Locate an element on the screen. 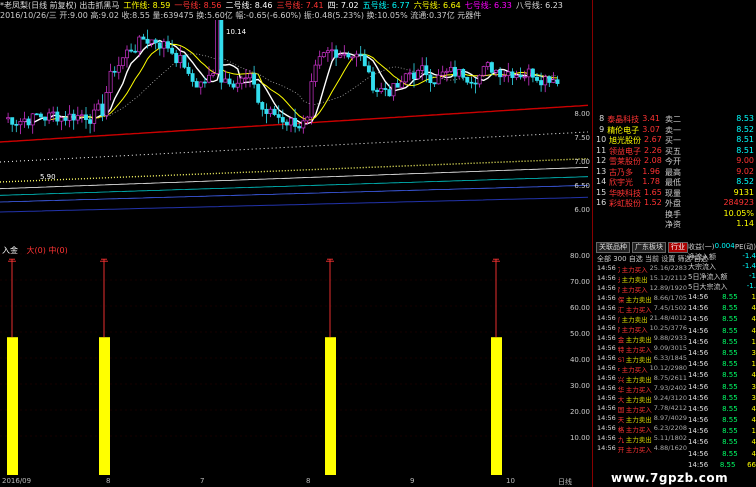 The width and height of the screenshot is (756, 487). flow-row: 14:56大港股份主力卖出9.24/3120 is located at coordinates (642, 399).